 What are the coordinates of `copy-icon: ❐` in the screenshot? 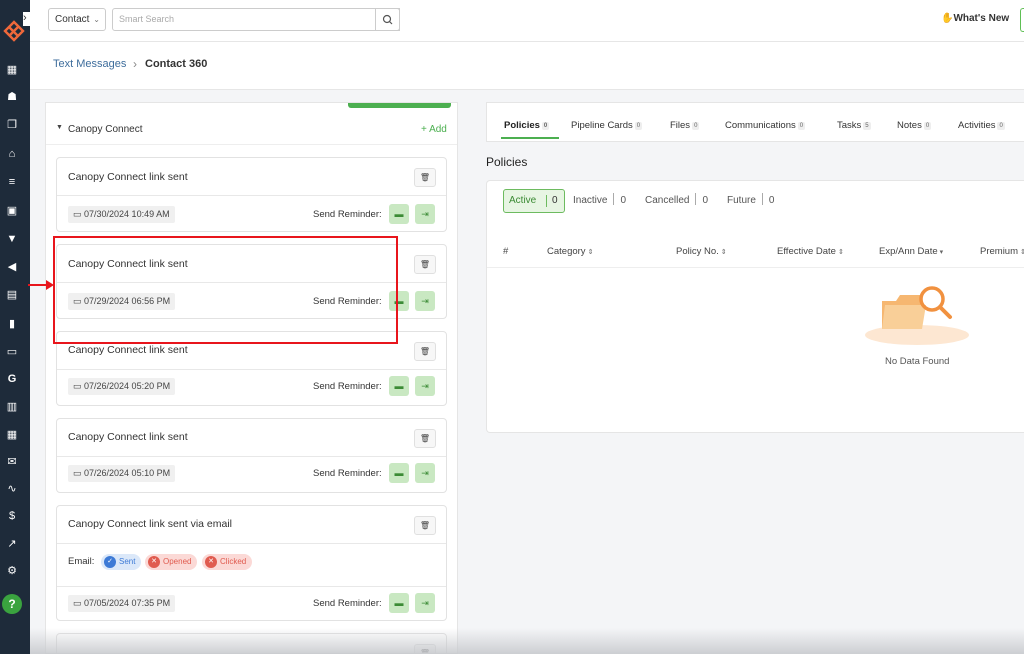 It's located at (12, 125).